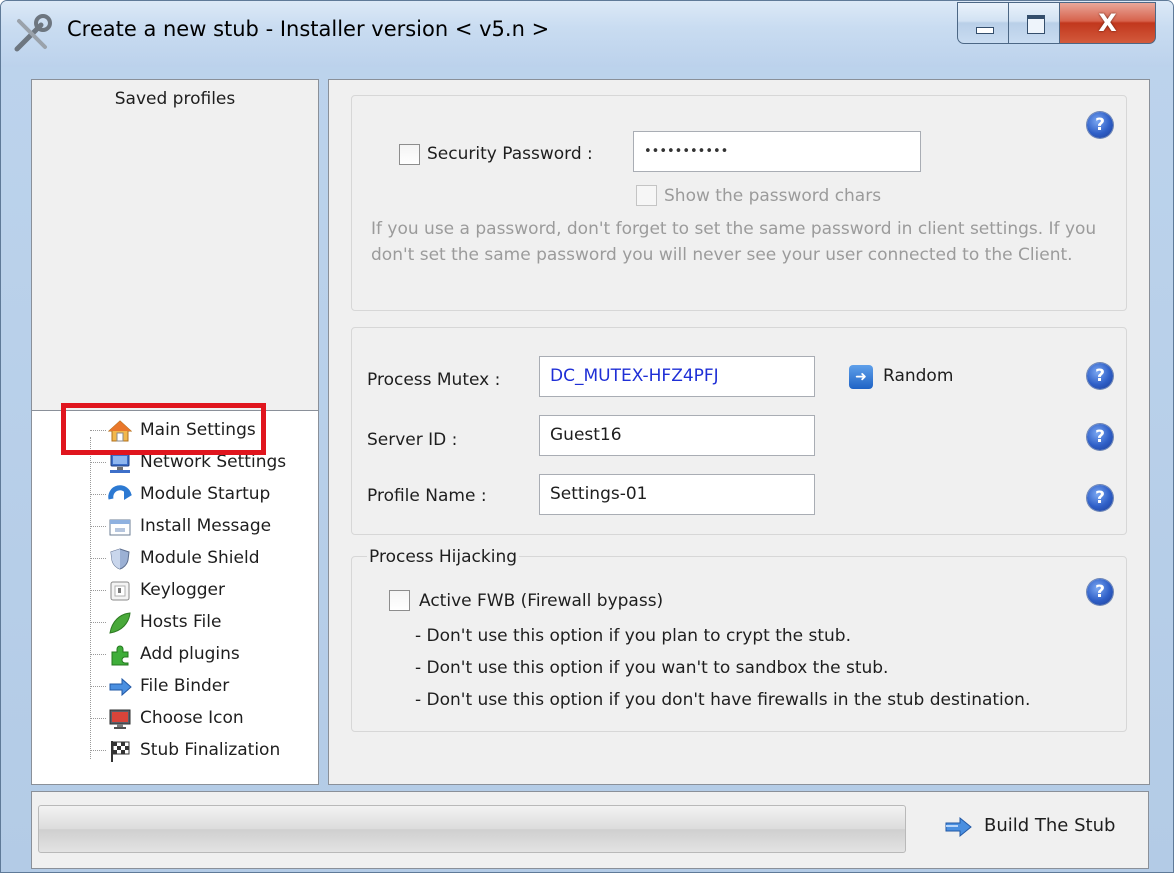 The image size is (1174, 873). Describe the element at coordinates (412, 440) in the screenshot. I see `server-id-label: Server ID :` at that location.